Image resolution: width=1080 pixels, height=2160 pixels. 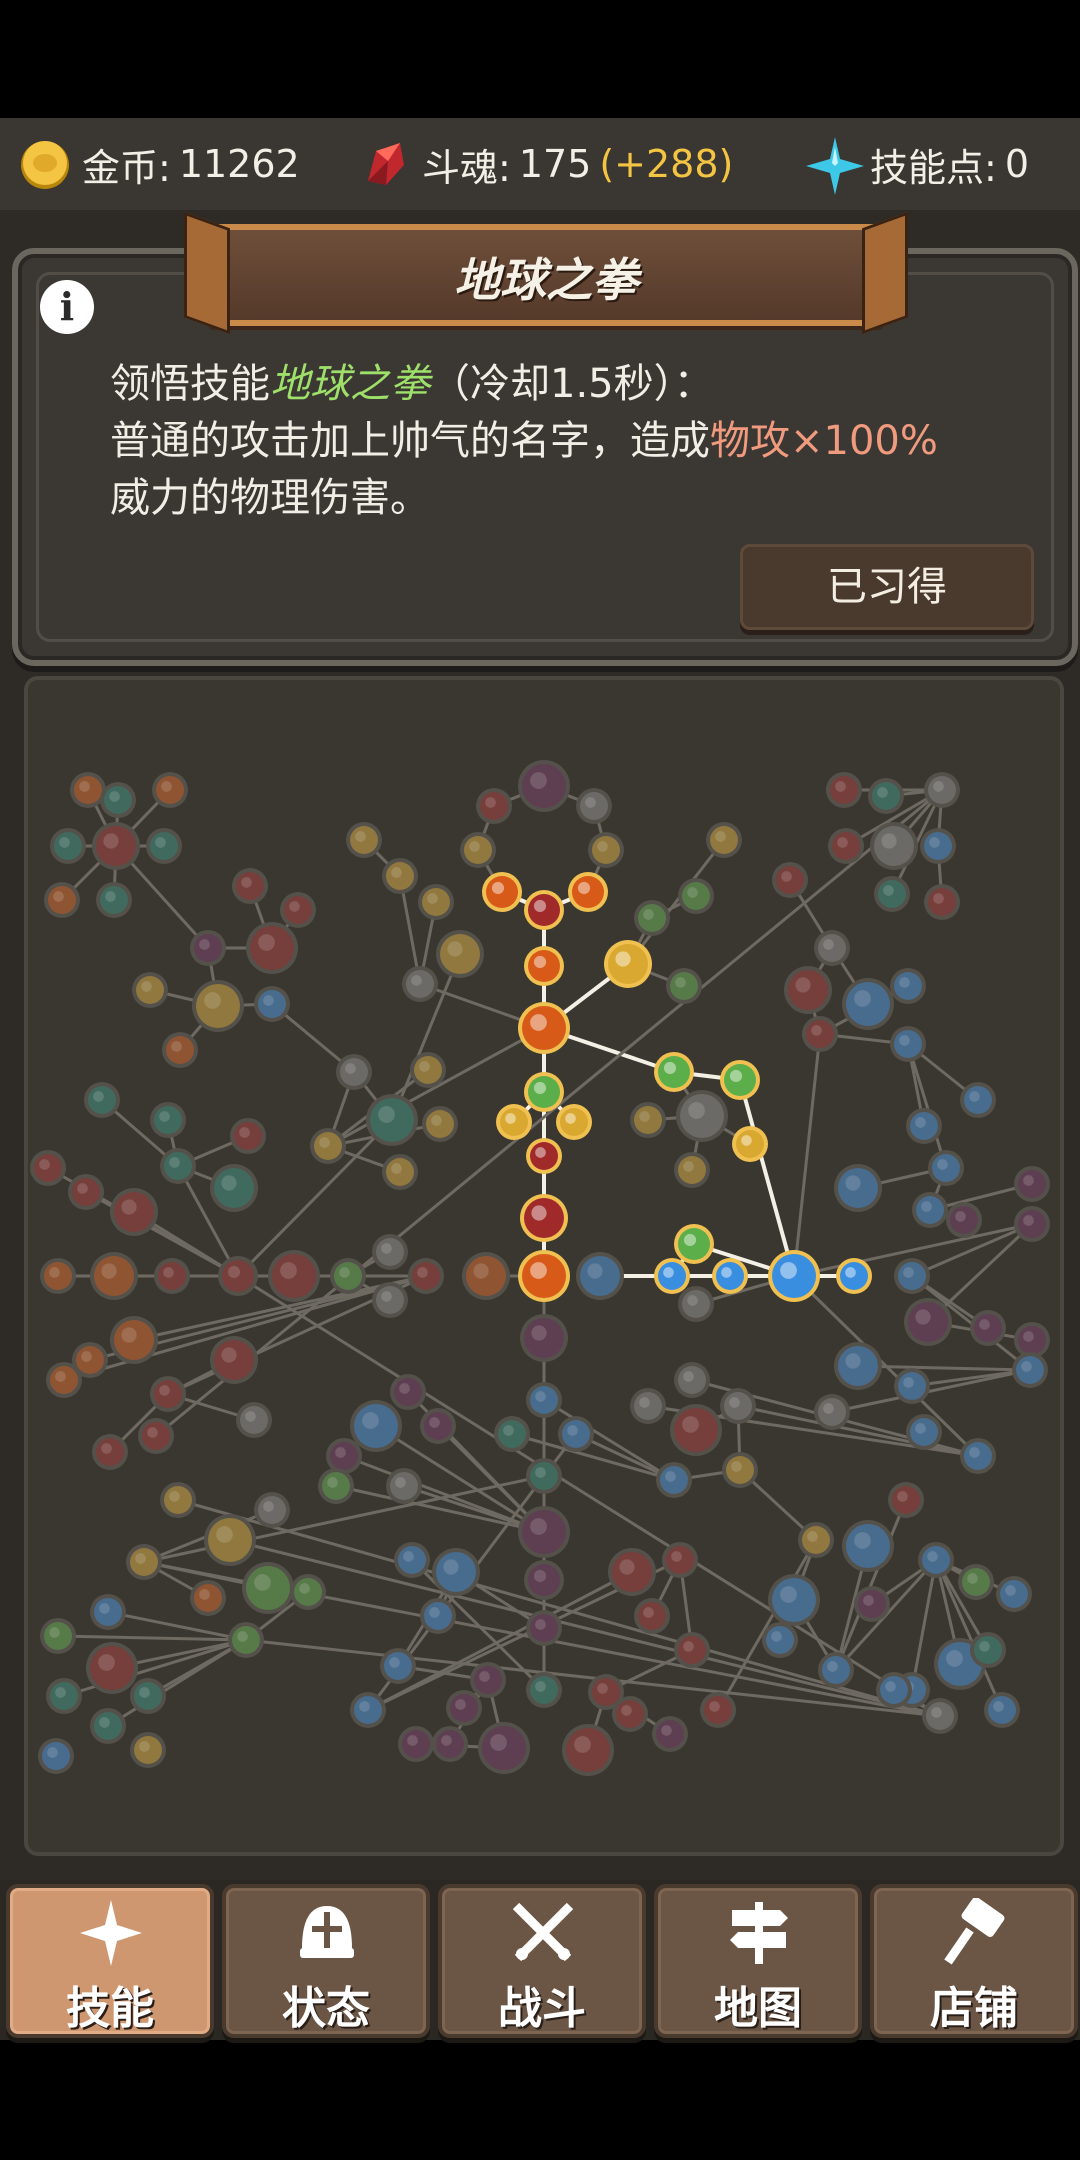 I want to click on nav-battle-button: 战斗, so click(x=542, y=1961).